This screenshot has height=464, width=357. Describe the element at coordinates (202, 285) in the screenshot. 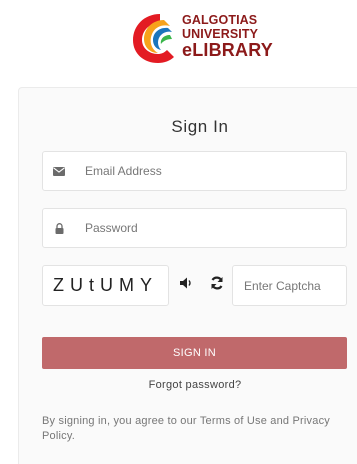

I see `captcha-actions` at that location.